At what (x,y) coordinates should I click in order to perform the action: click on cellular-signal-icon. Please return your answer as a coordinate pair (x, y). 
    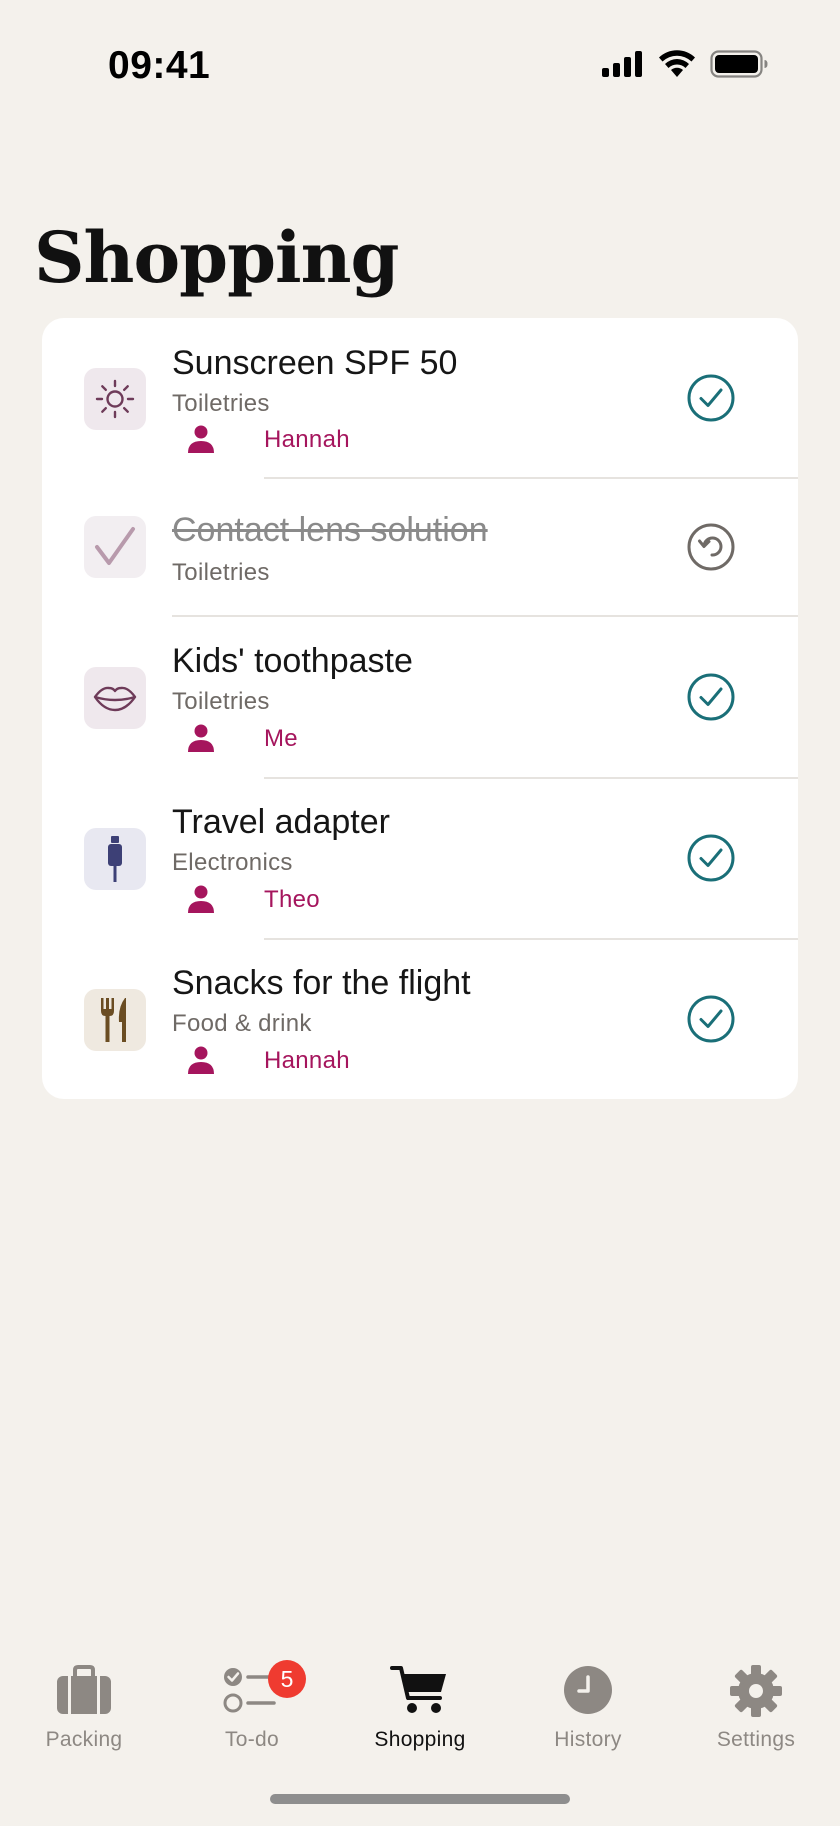
    Looking at the image, I should click on (622, 64).